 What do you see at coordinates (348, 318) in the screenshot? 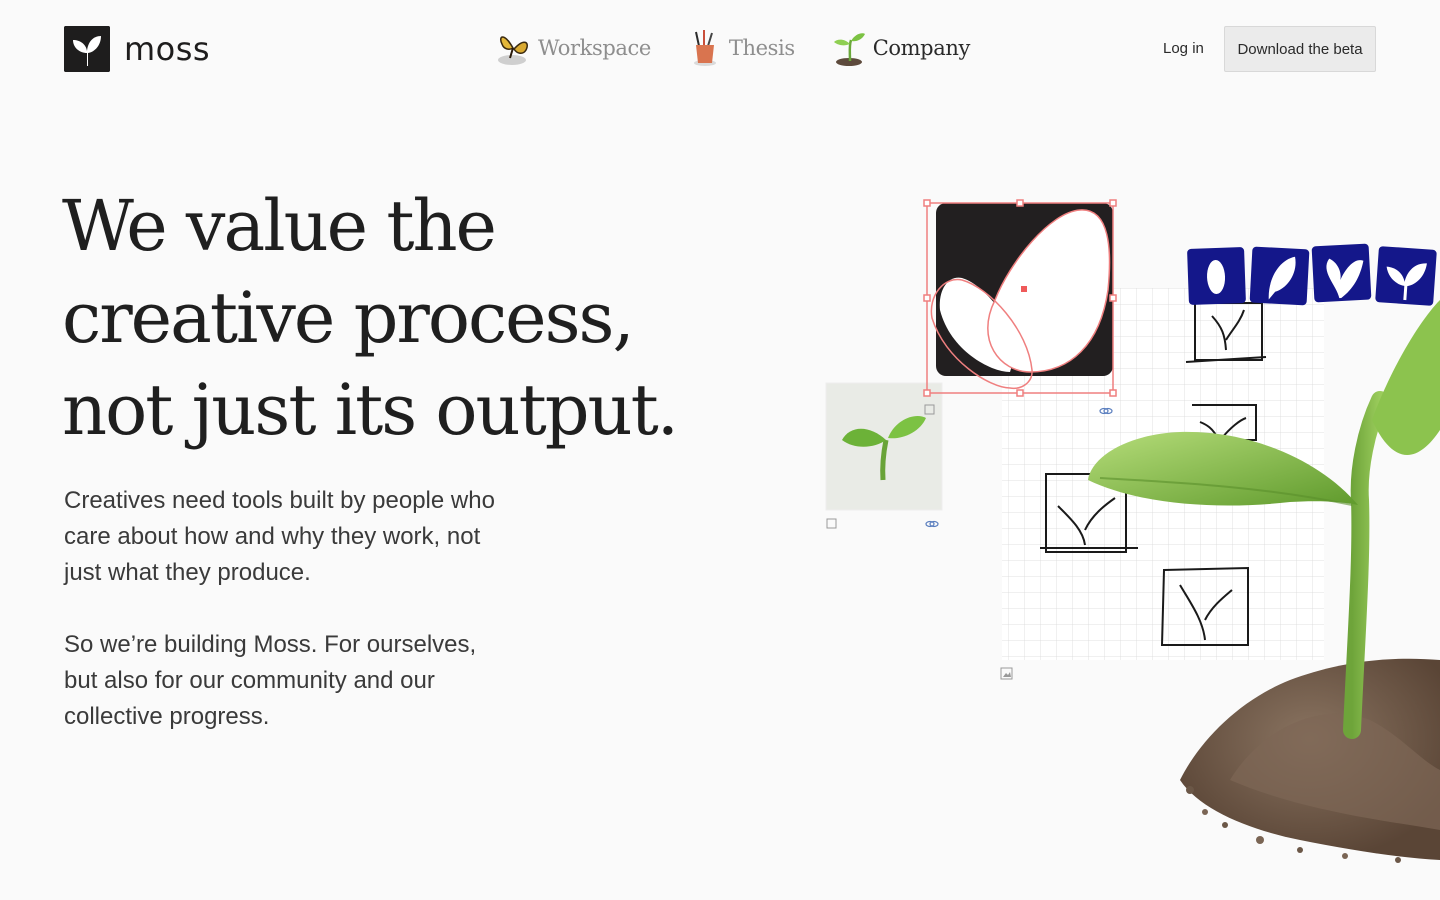
I see `headline-line: creative process,` at bounding box center [348, 318].